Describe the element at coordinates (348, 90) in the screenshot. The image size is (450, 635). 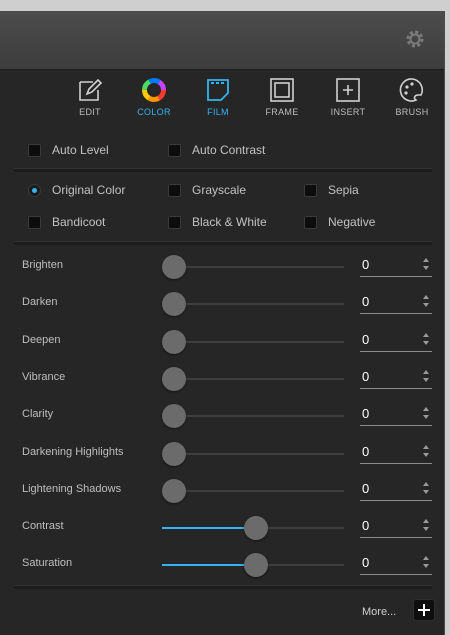
I see `insert-icon` at that location.